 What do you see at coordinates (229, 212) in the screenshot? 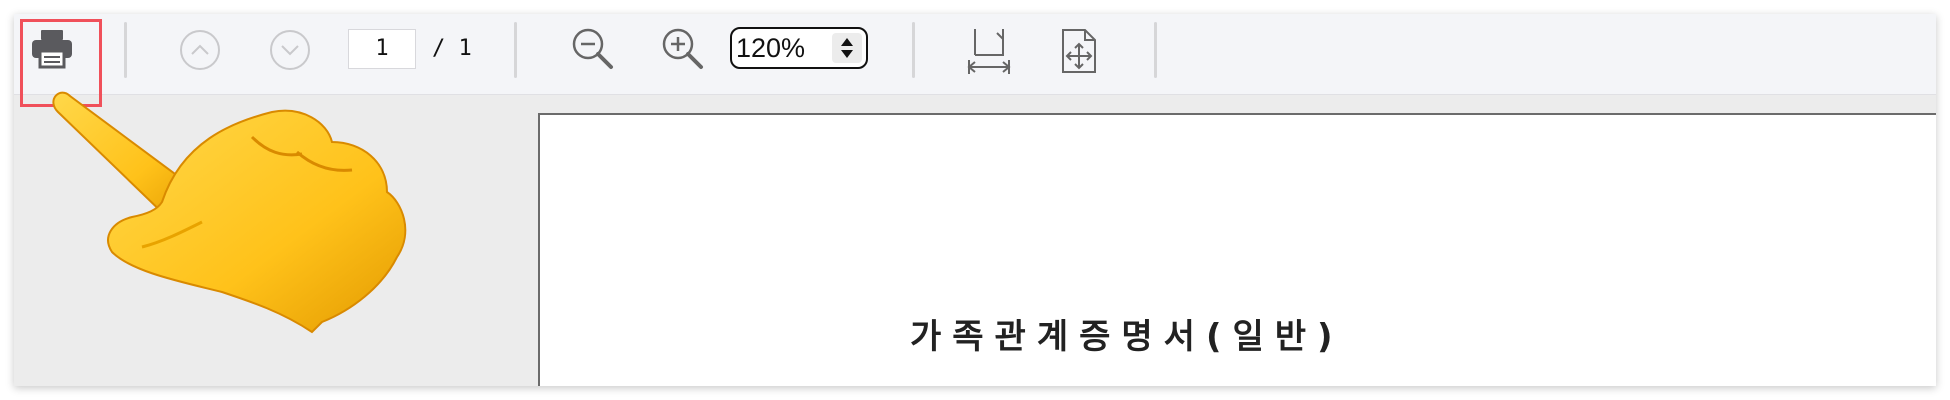
I see `pointing-hand-icon` at bounding box center [229, 212].